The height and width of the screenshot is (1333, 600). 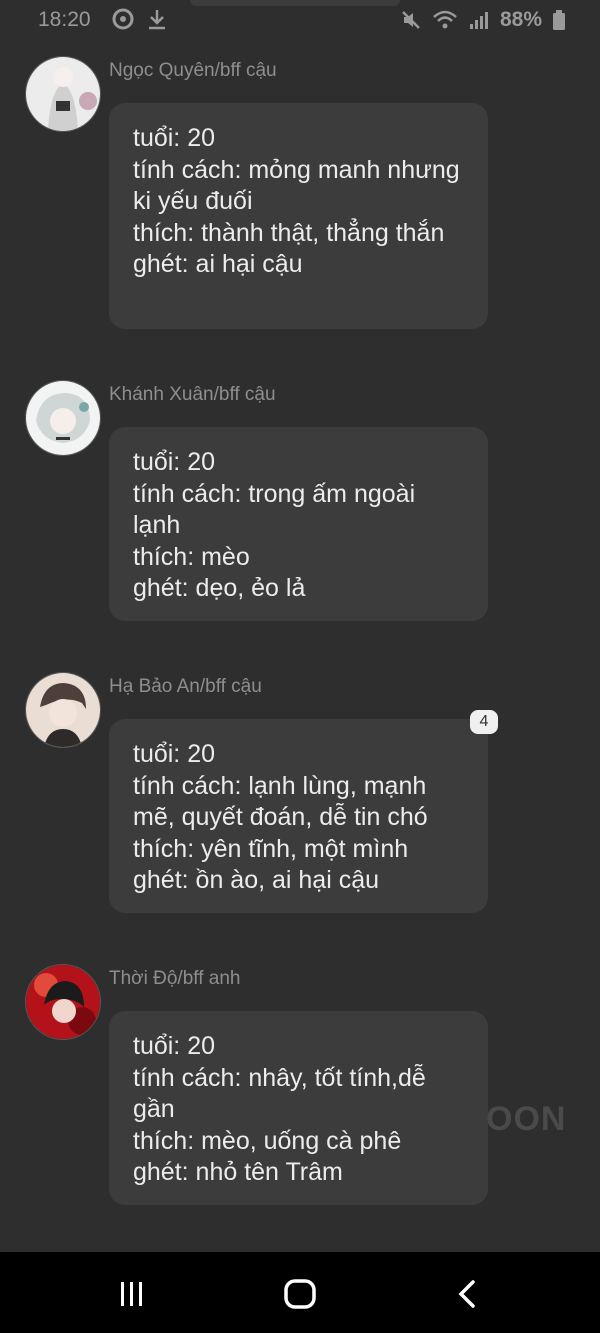 I want to click on signal-icon, so click(x=478, y=20).